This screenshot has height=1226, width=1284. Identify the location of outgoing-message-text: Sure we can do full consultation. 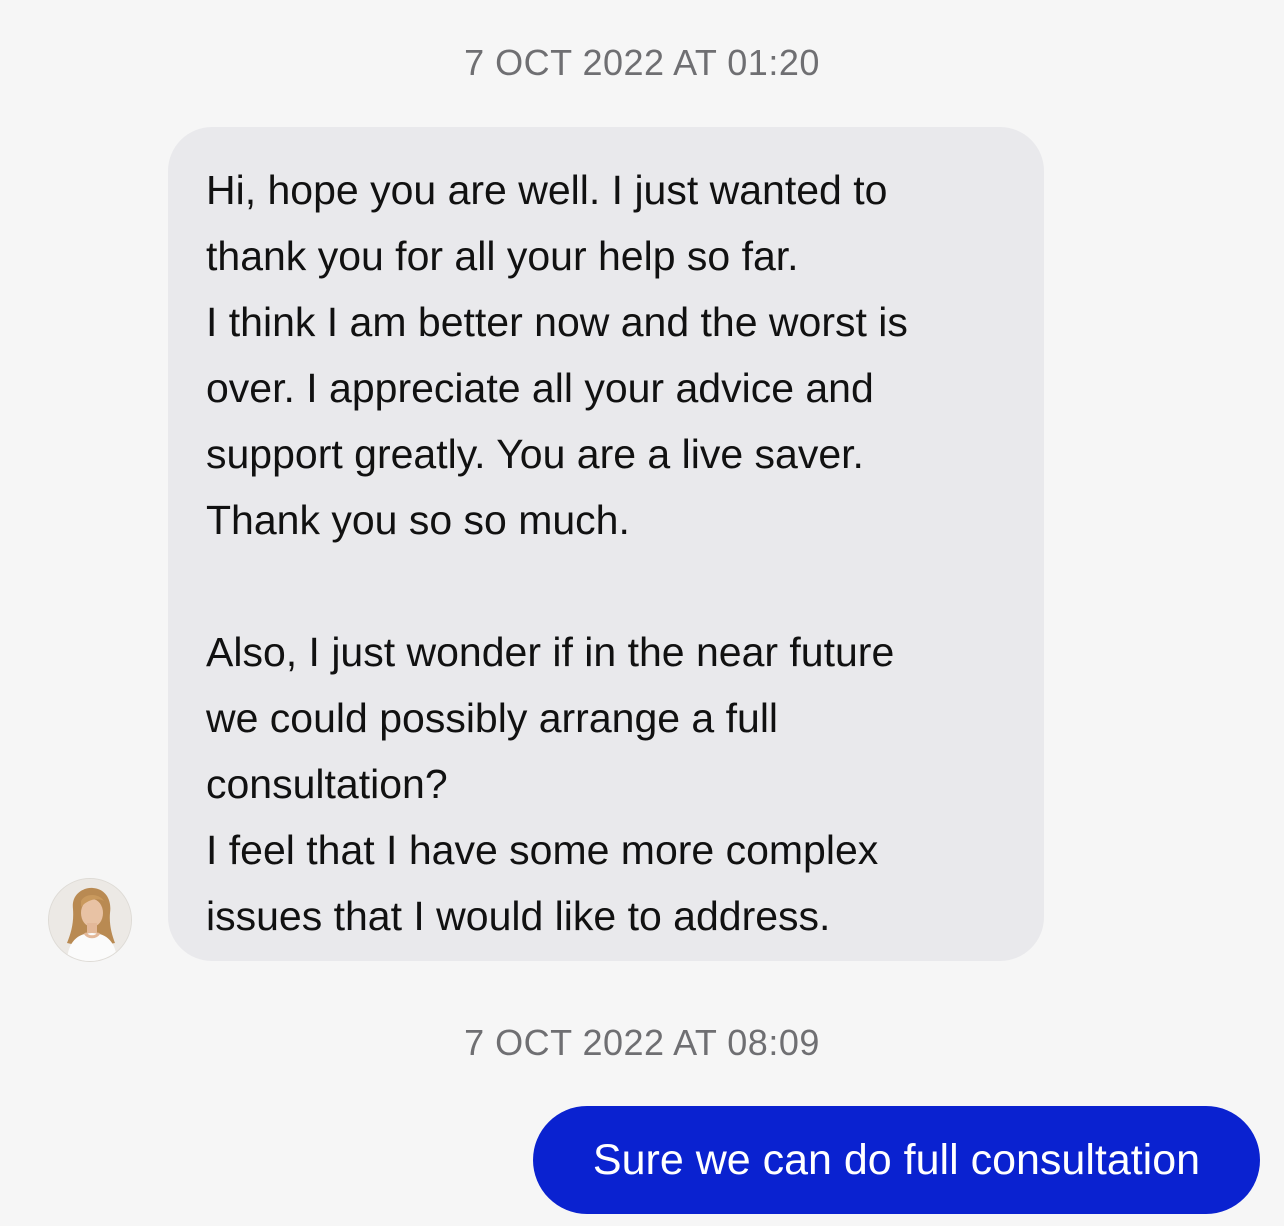
(896, 1159).